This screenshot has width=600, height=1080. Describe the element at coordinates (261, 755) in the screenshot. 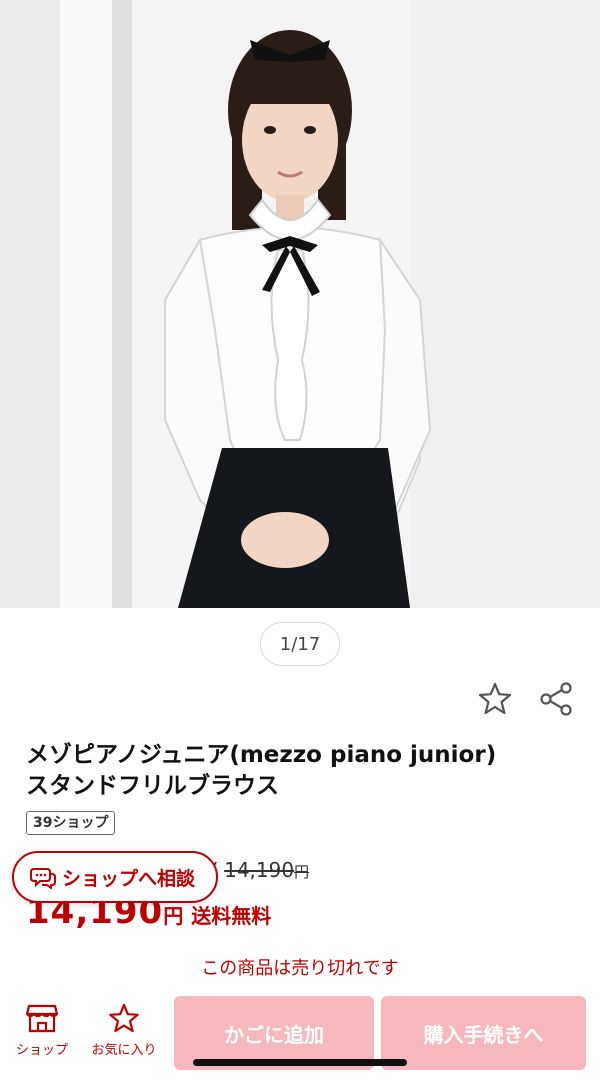

I see `product-title-line1: メゾピアノジュニア(mezzo piano junior)` at that location.